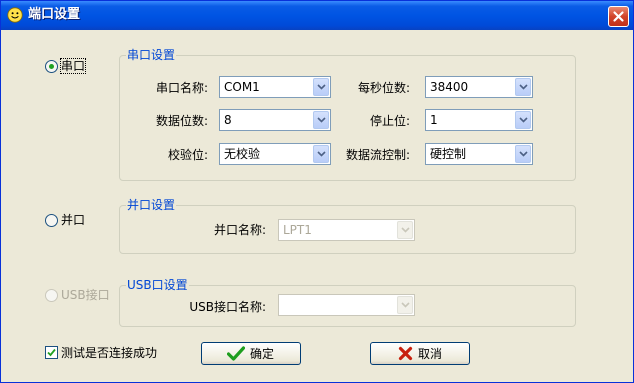 The width and height of the screenshot is (634, 383). Describe the element at coordinates (157, 285) in the screenshot. I see `usb-group-title: USB口设置` at that location.